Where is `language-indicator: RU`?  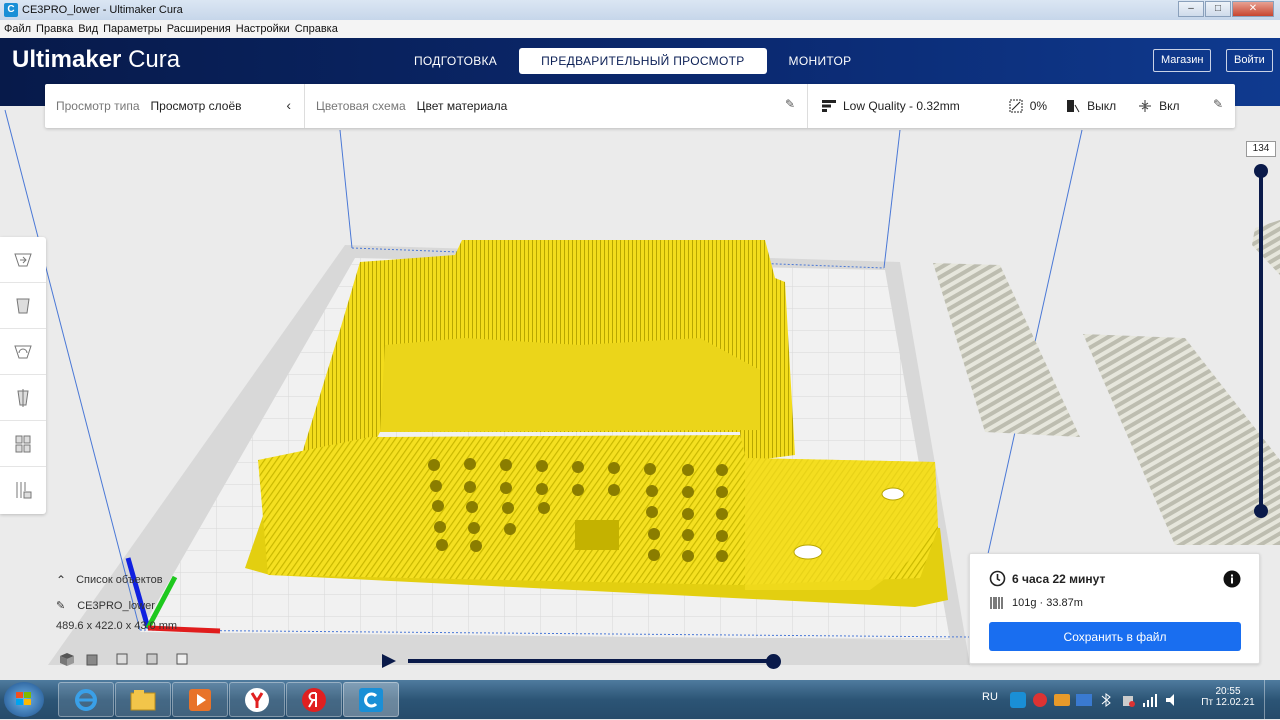 language-indicator: RU is located at coordinates (990, 697).